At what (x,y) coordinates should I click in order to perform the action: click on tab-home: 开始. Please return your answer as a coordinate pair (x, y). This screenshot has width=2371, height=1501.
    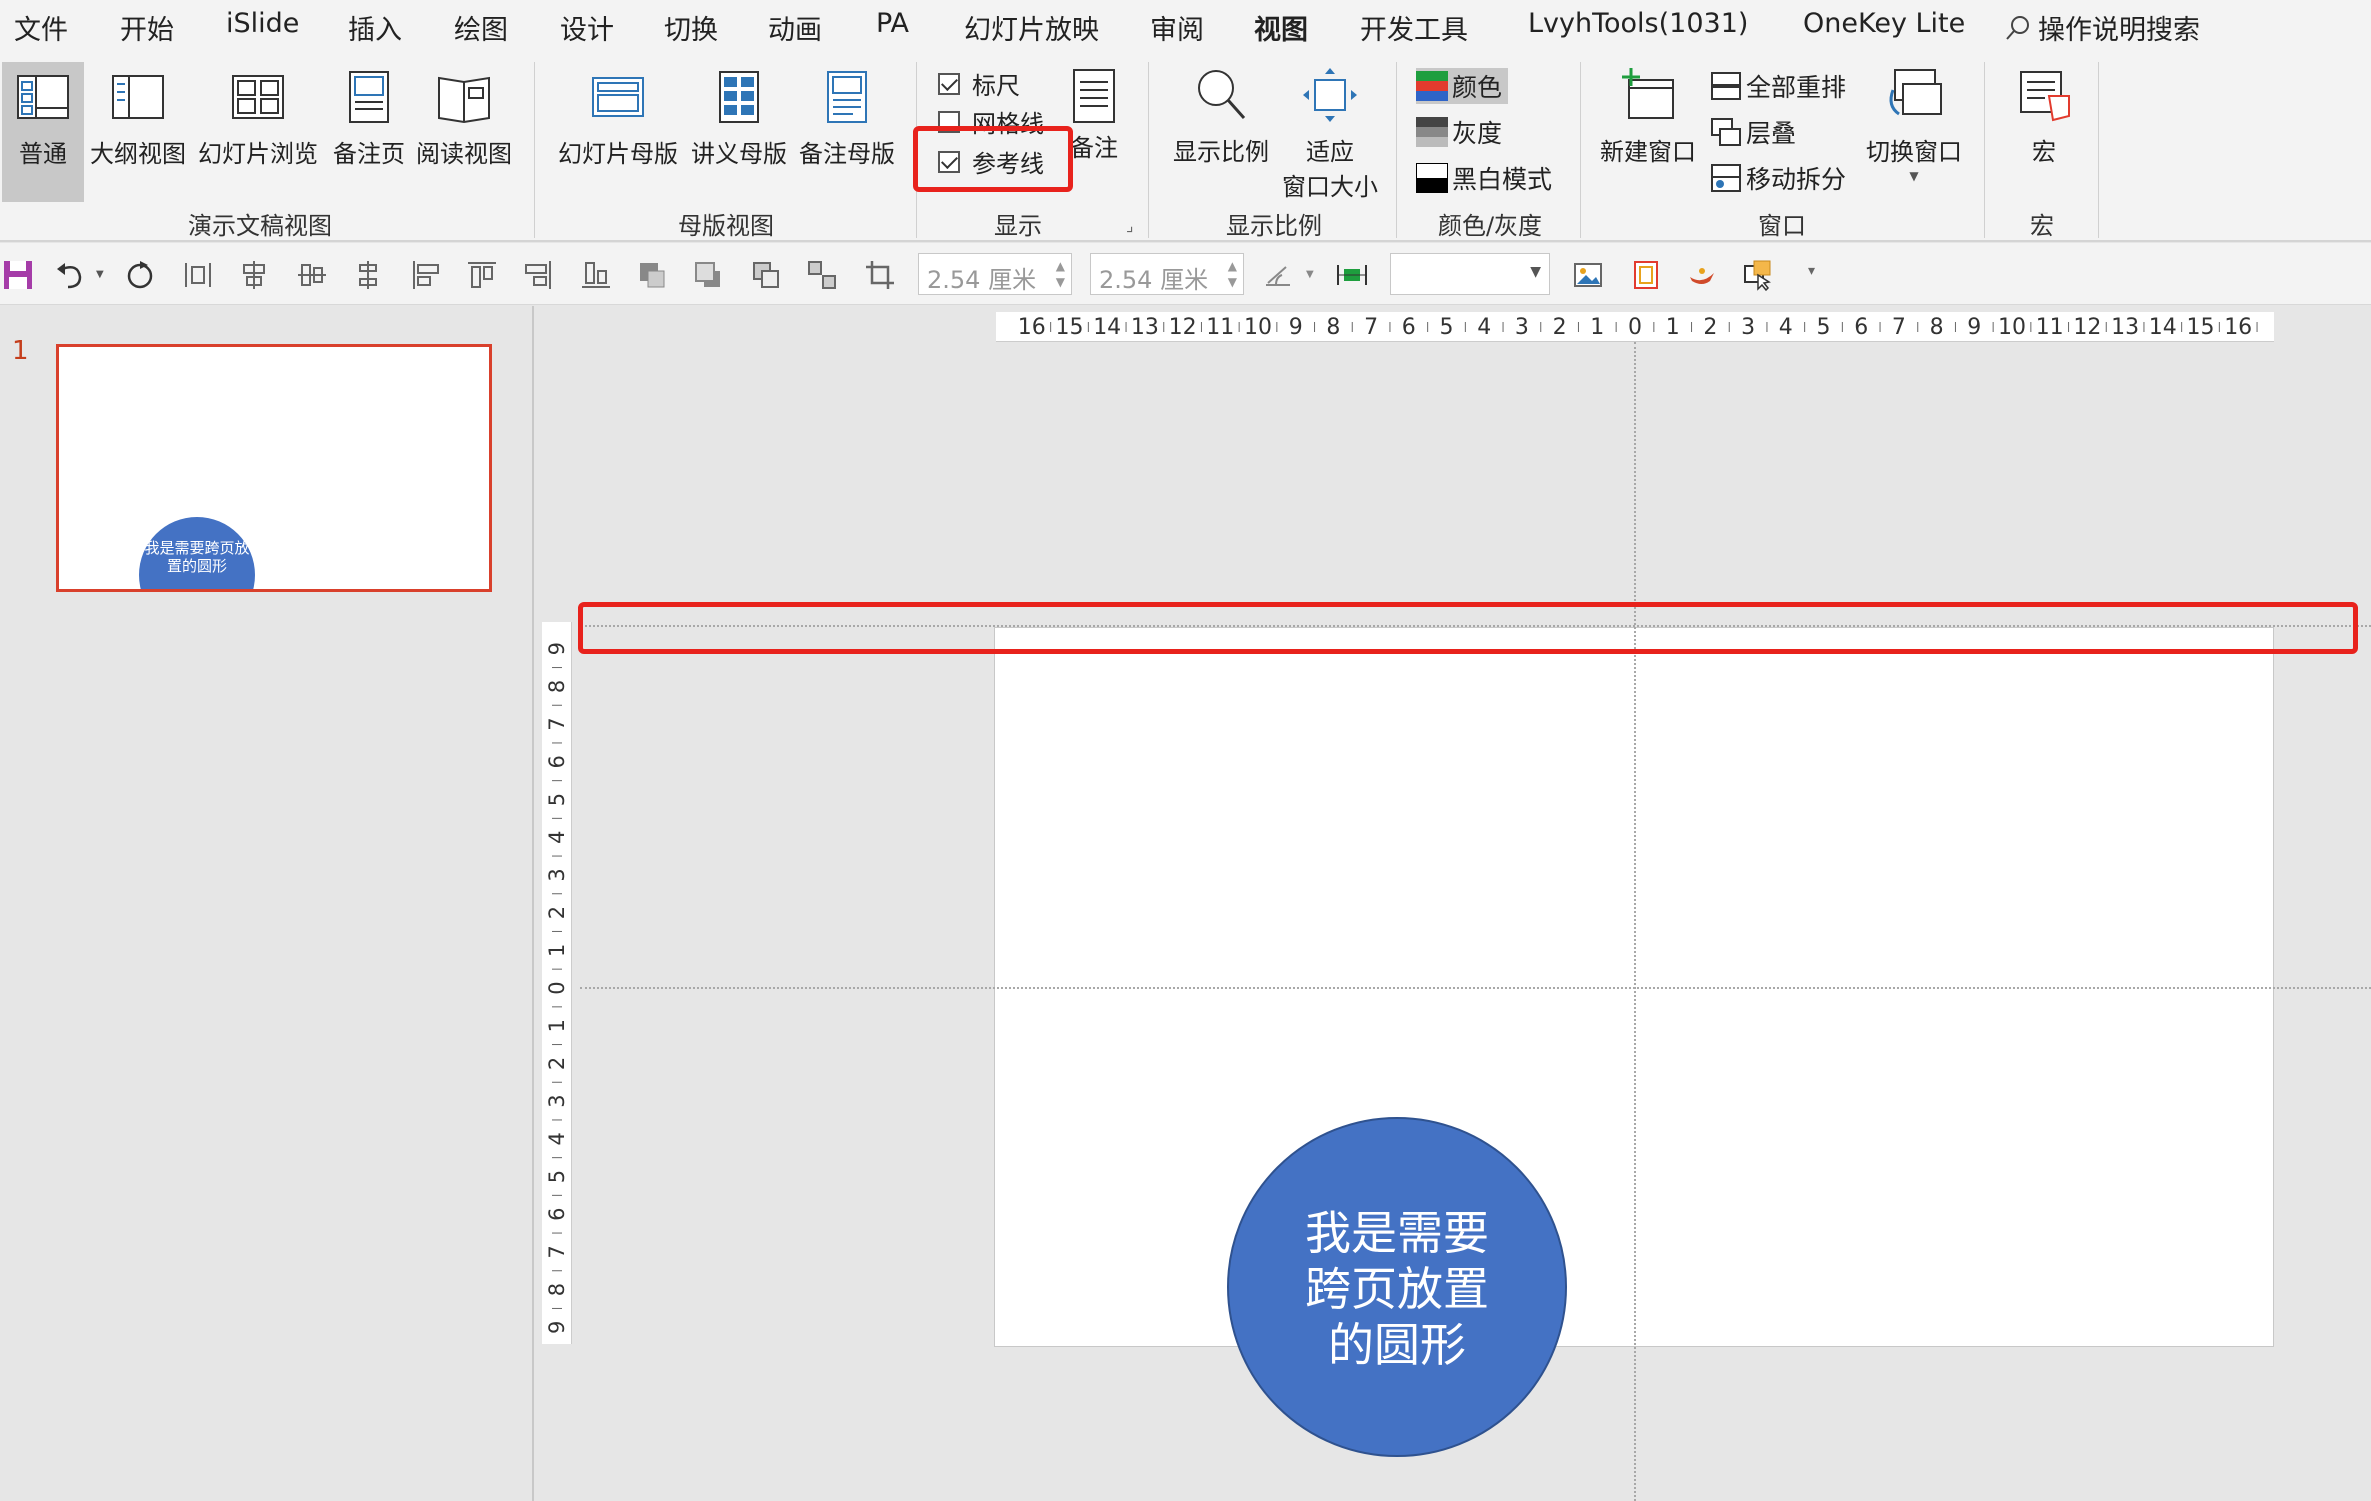
    Looking at the image, I should click on (147, 27).